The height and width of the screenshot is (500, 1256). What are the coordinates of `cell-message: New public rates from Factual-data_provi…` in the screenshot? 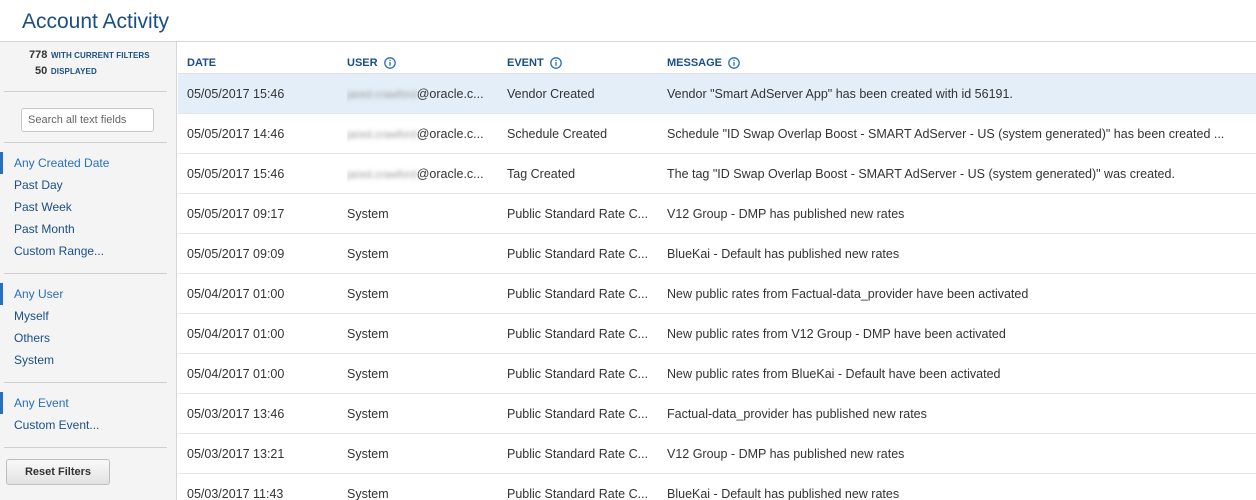 It's located at (848, 294).